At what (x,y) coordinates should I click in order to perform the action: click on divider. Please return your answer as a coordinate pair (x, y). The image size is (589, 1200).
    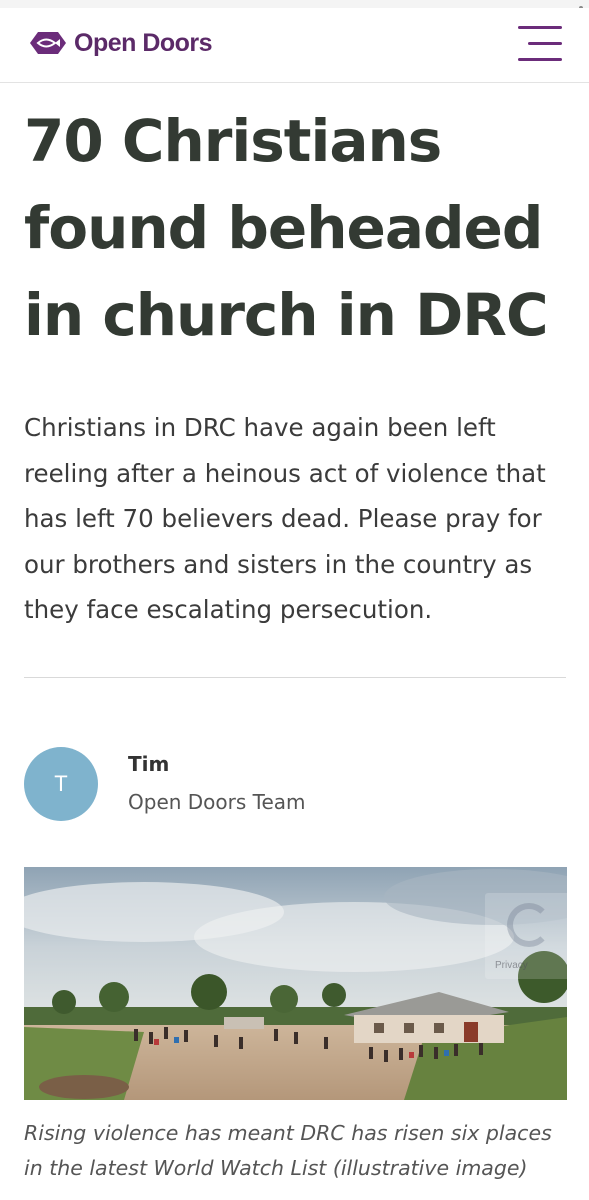
    Looking at the image, I should click on (295, 677).